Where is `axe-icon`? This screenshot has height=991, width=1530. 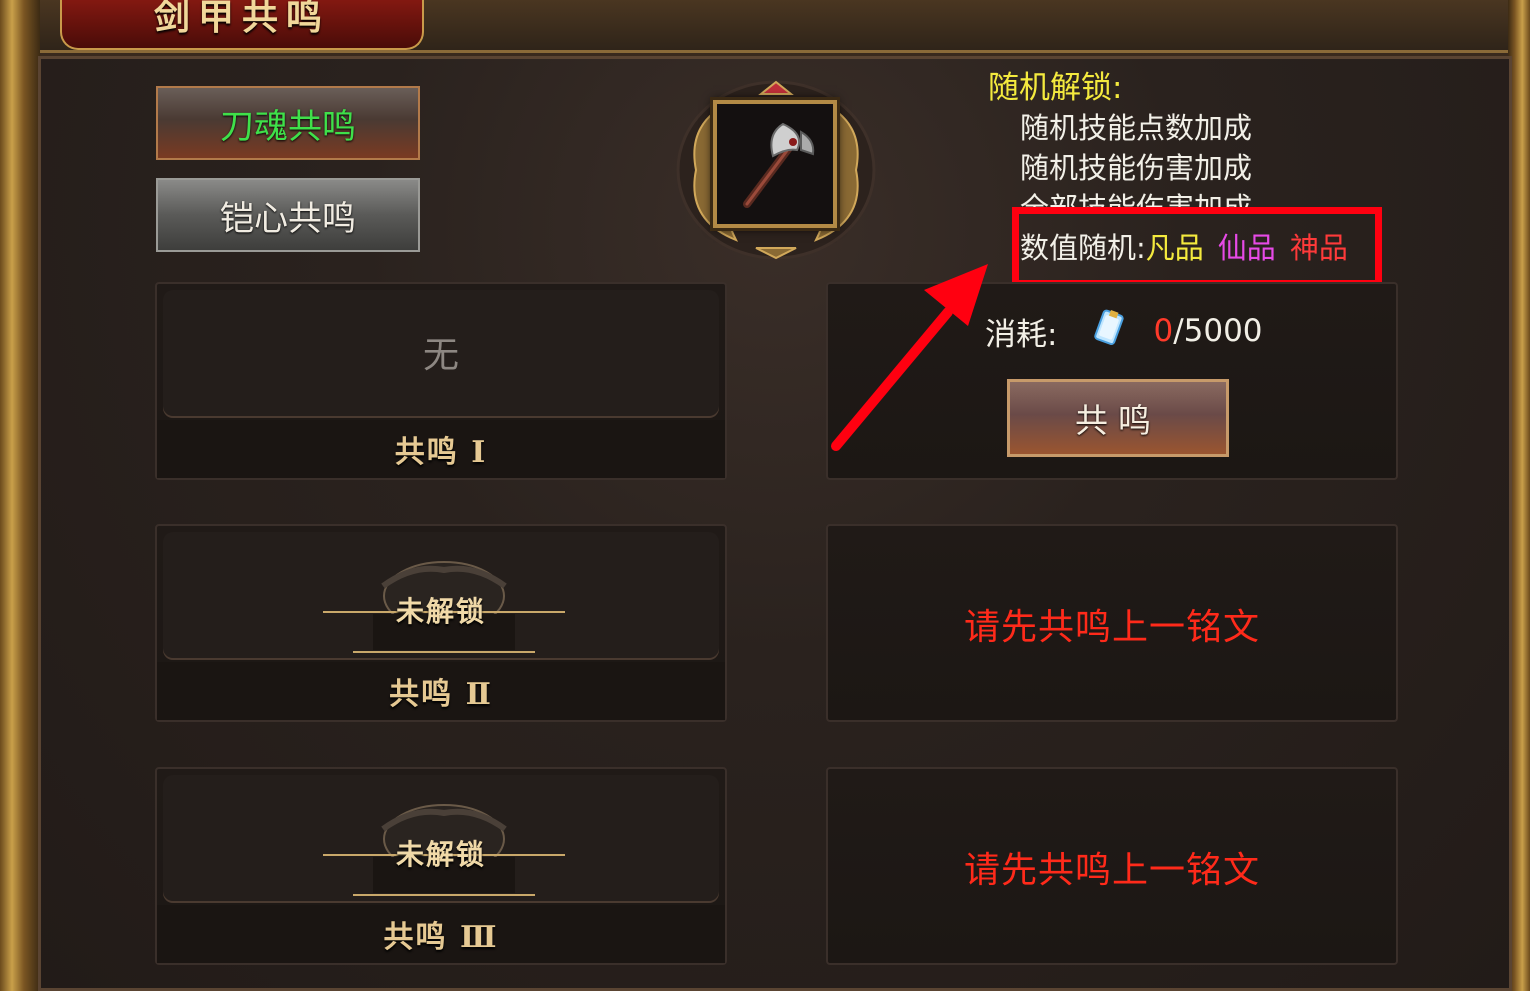
axe-icon is located at coordinates (779, 165).